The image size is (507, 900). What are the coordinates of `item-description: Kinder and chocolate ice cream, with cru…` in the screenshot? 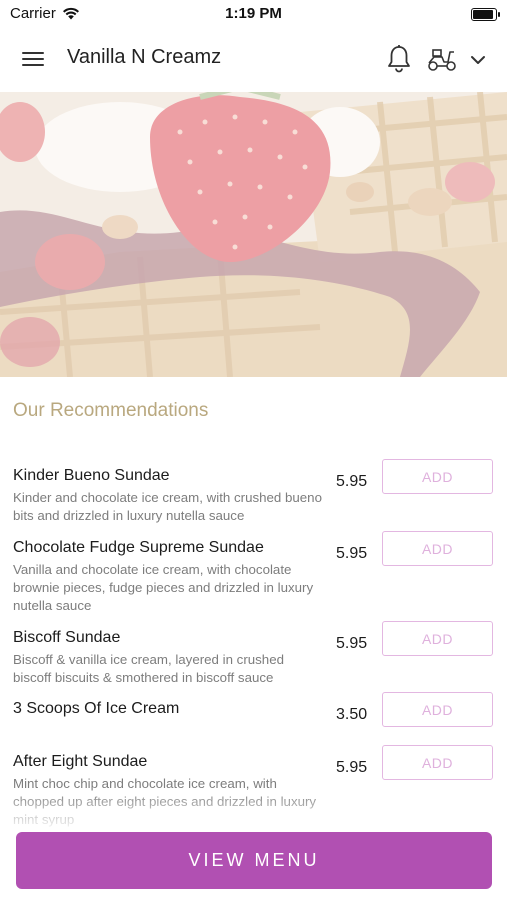 It's located at (167, 506).